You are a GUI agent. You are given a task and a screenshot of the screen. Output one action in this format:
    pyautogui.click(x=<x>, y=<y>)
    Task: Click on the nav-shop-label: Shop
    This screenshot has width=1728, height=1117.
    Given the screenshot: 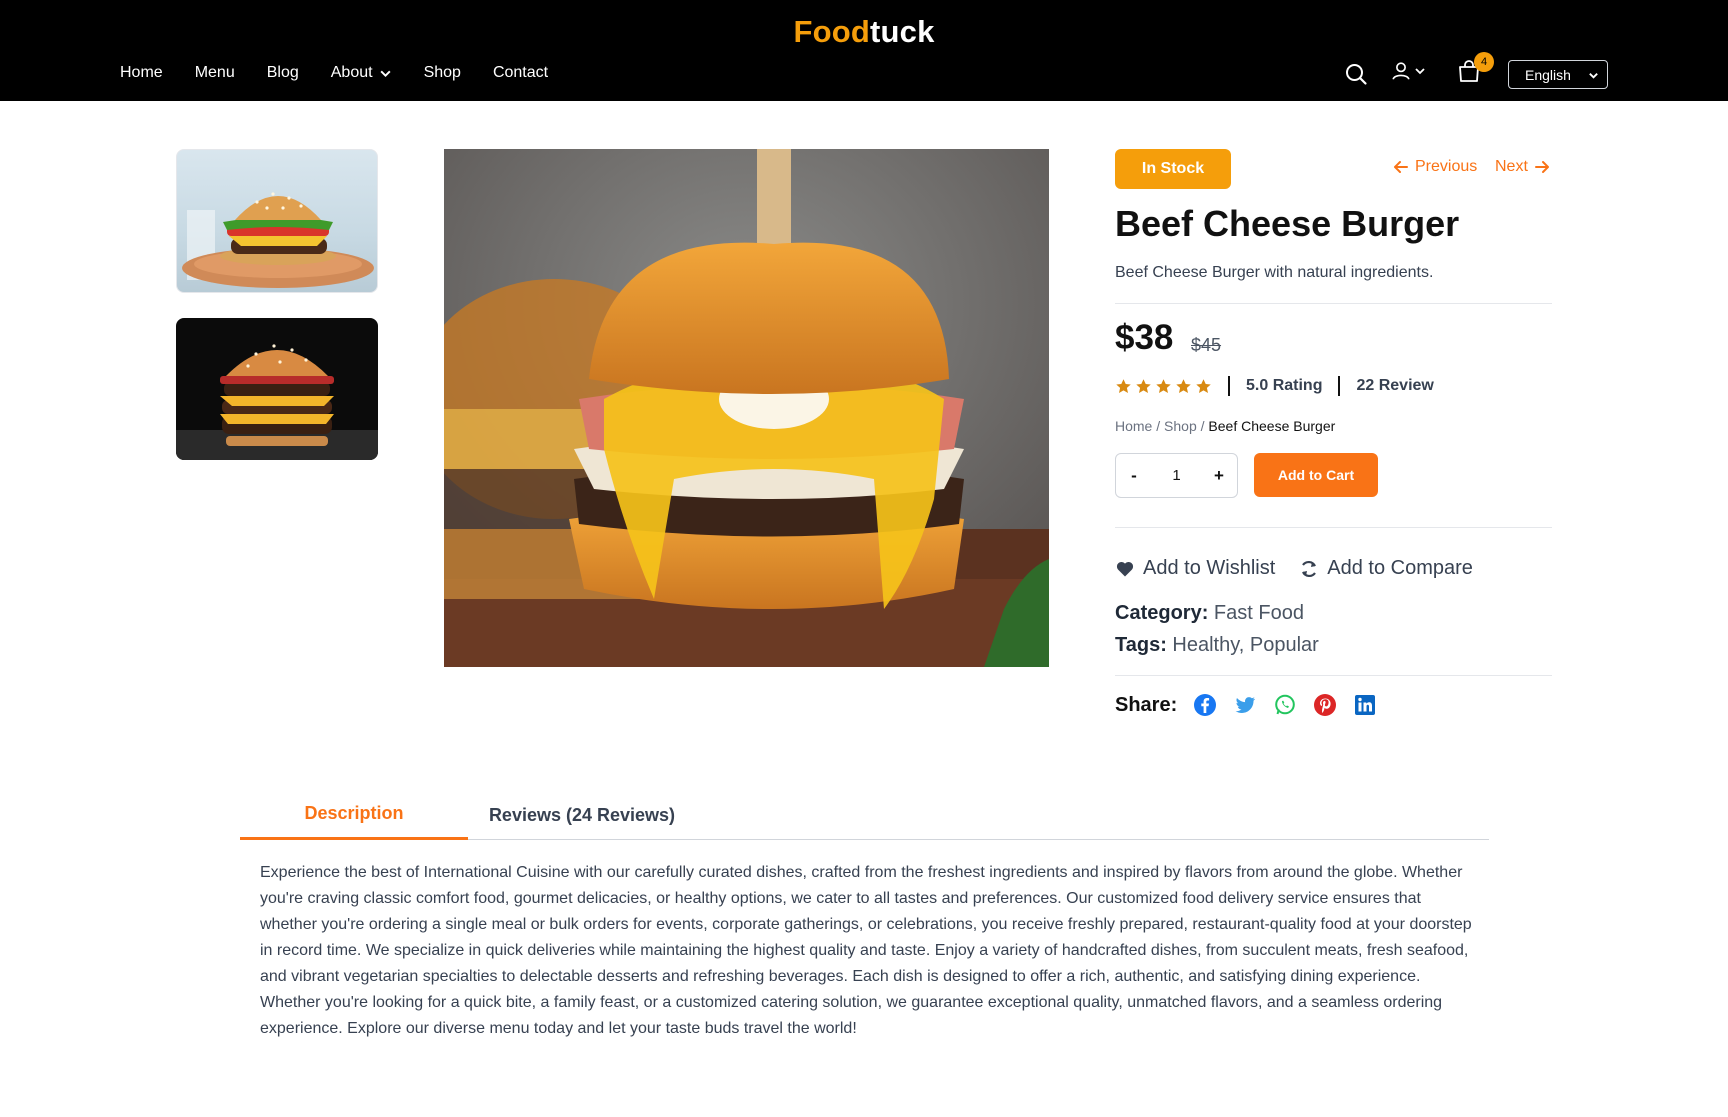 What is the action you would take?
    pyautogui.click(x=442, y=72)
    